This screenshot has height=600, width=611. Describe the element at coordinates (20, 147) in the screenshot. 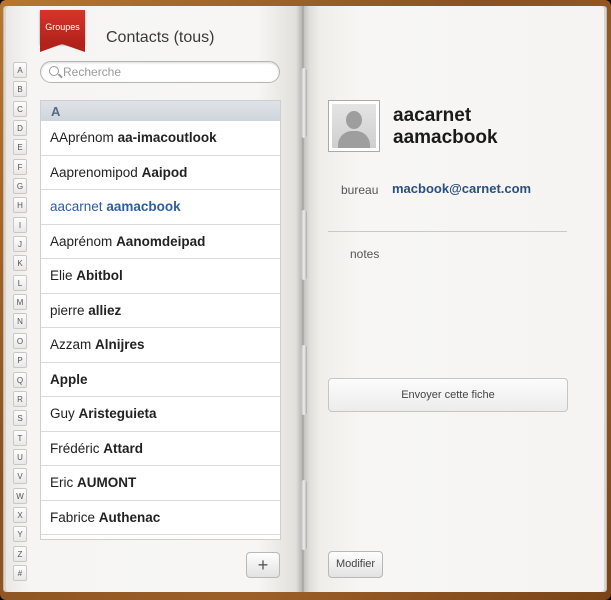

I see `index-letter: E` at that location.